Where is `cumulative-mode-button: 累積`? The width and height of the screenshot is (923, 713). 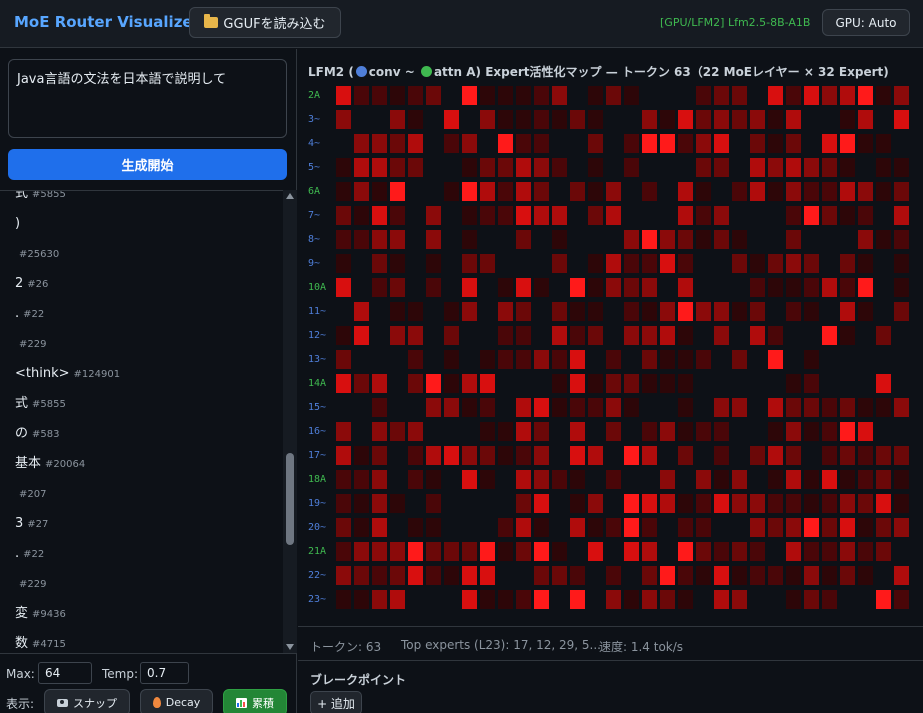
cumulative-mode-button: 累積 is located at coordinates (255, 701).